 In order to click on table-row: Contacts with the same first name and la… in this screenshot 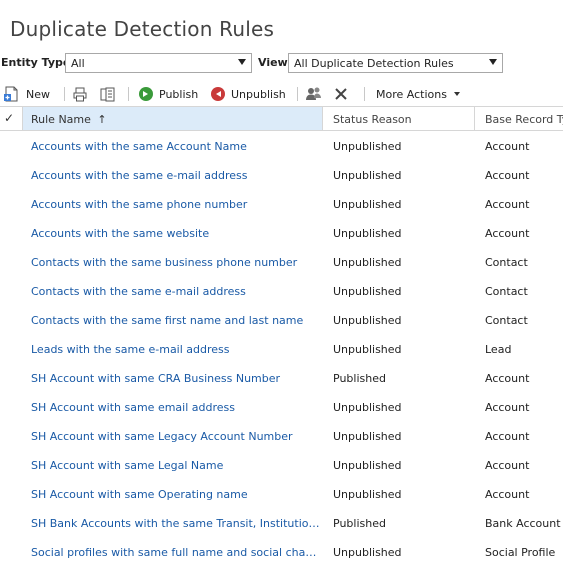, I will do `click(281, 320)`.